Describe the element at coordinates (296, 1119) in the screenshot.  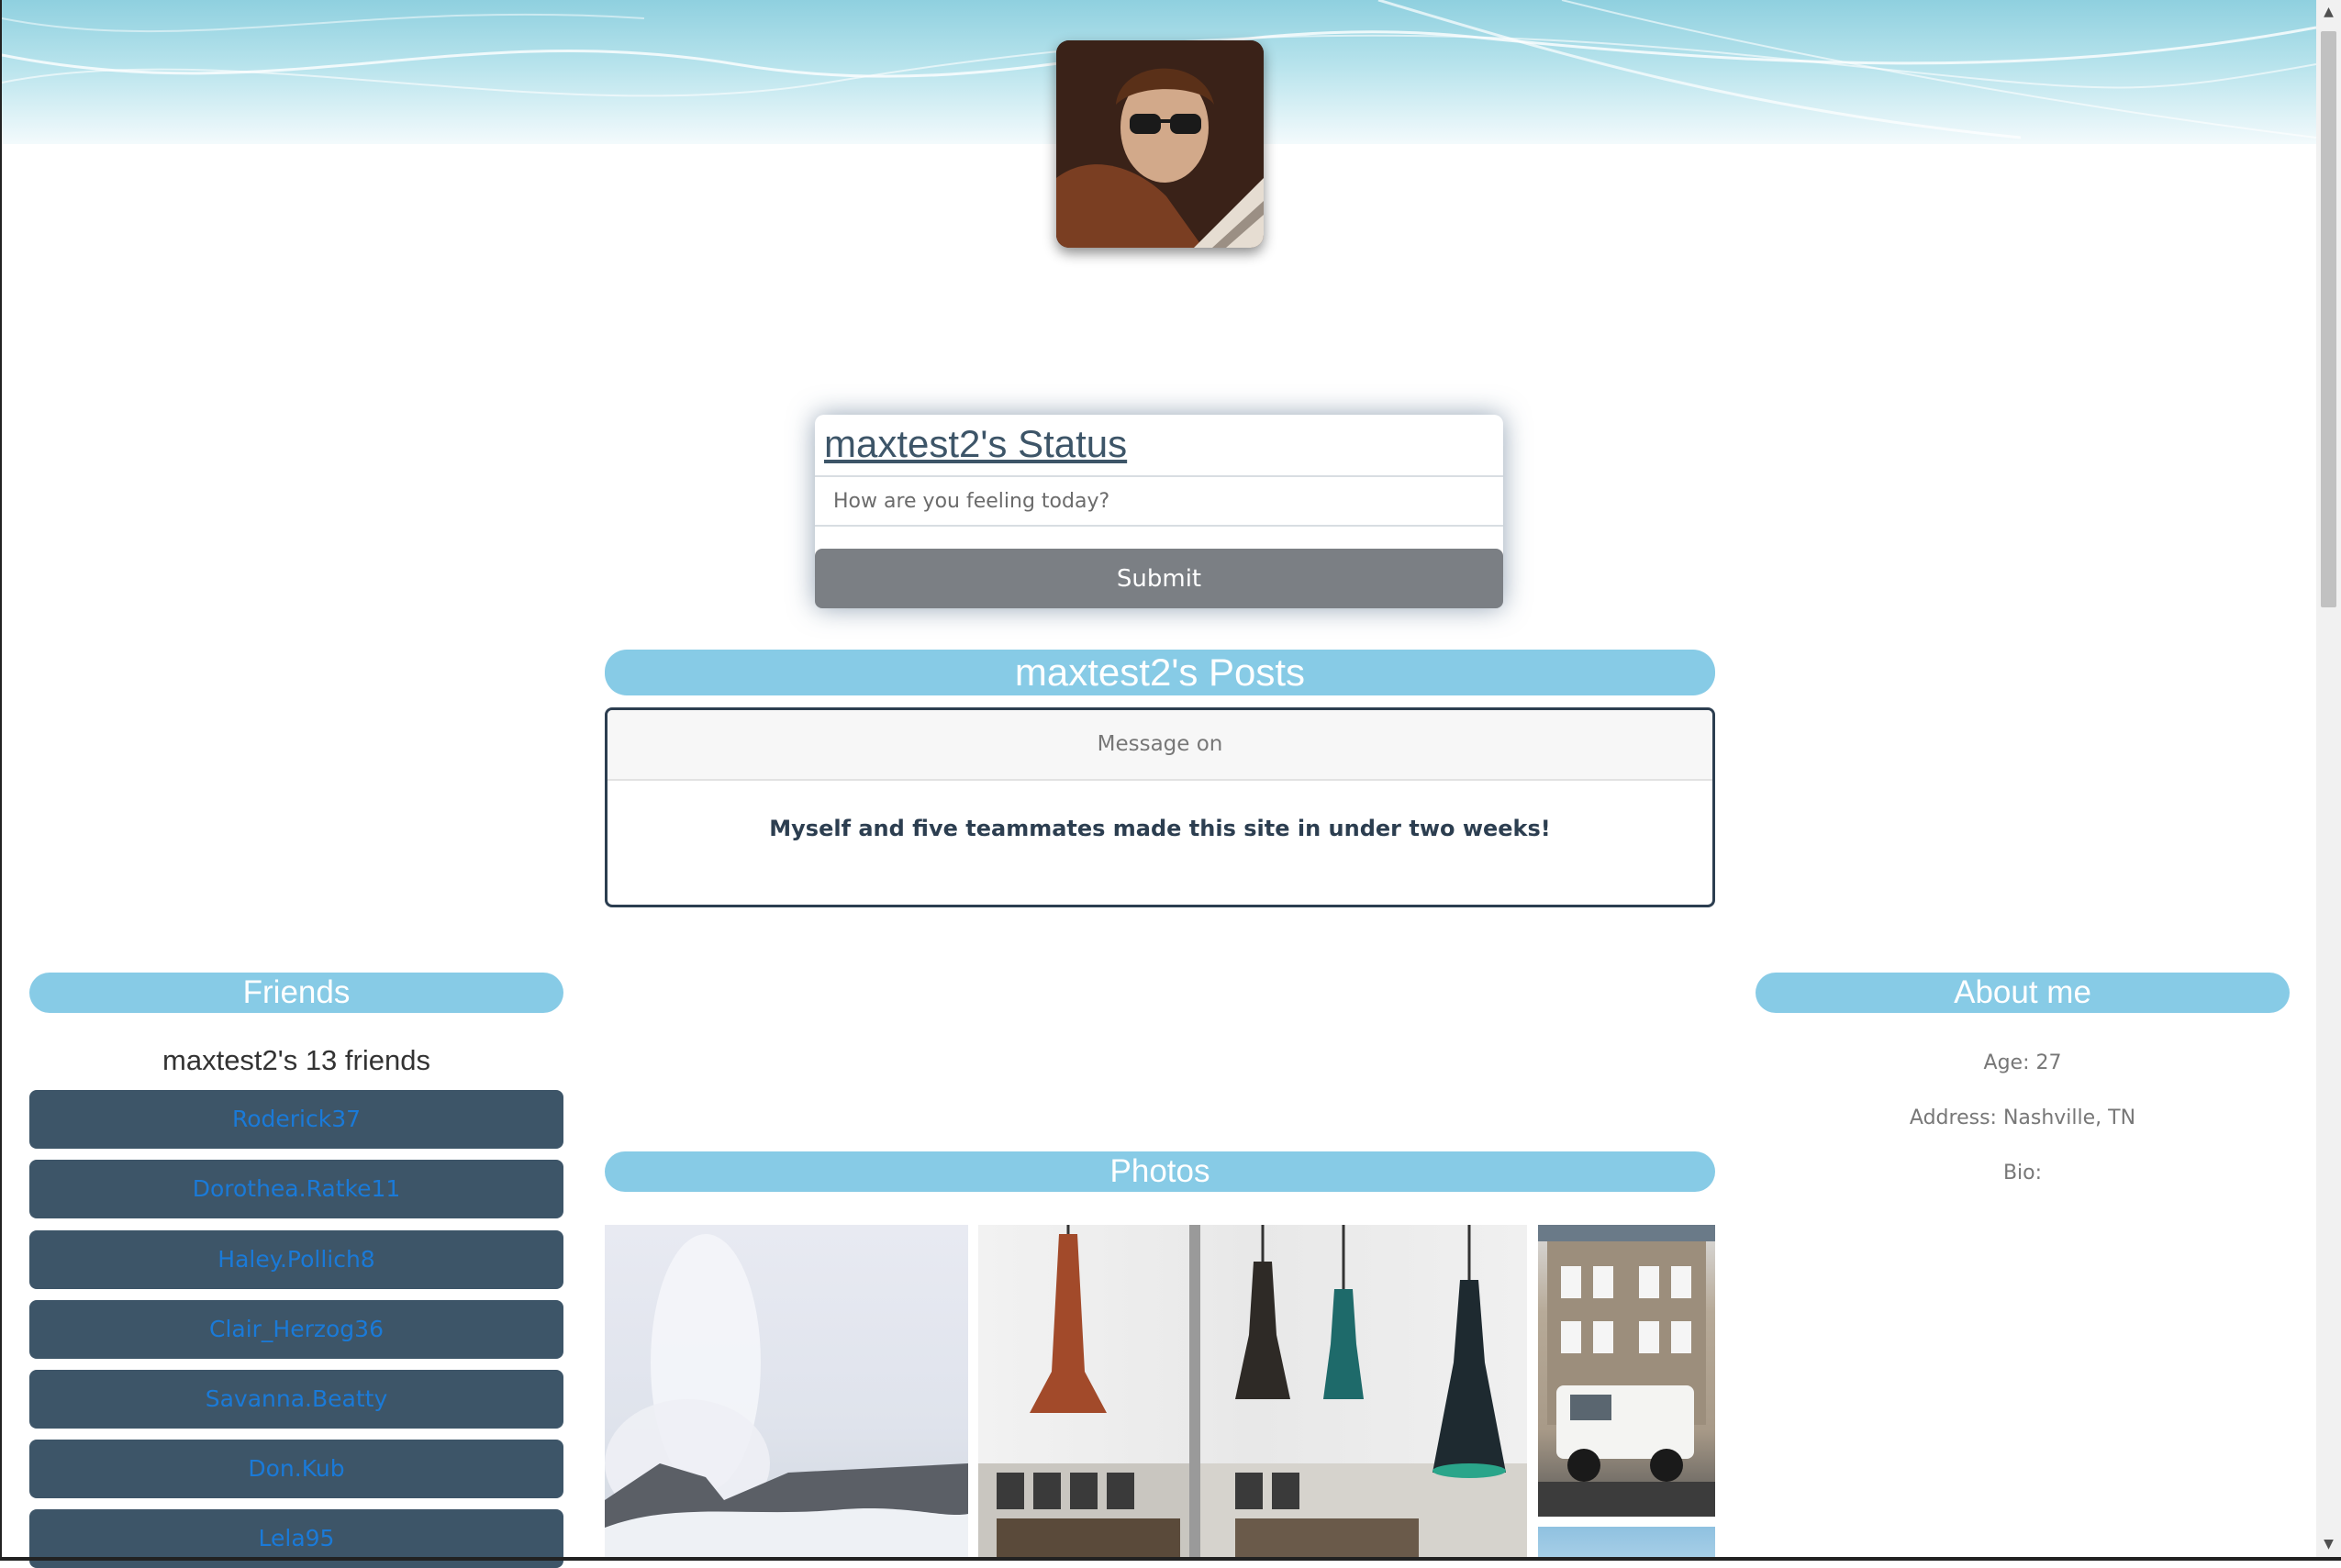
I see `friend-button: Roderick37` at that location.